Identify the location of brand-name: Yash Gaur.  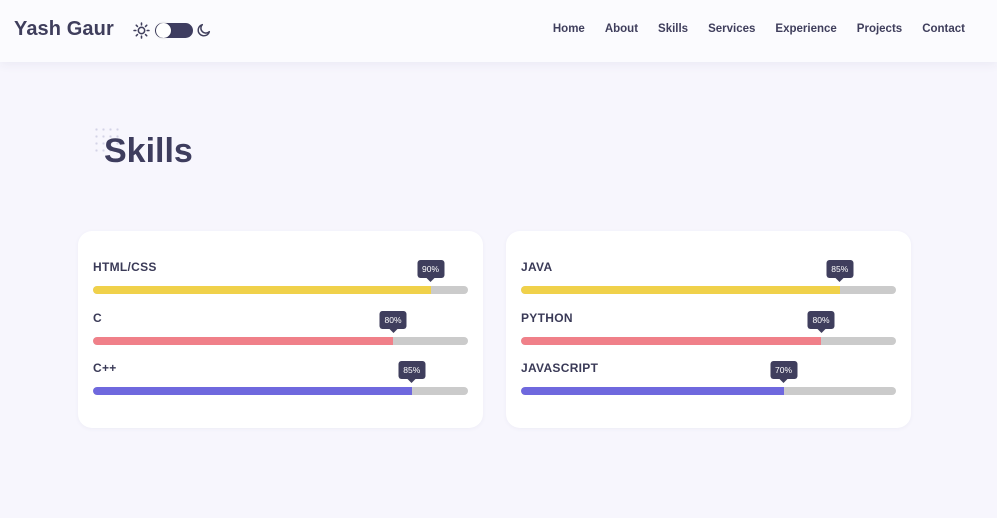
(64, 29).